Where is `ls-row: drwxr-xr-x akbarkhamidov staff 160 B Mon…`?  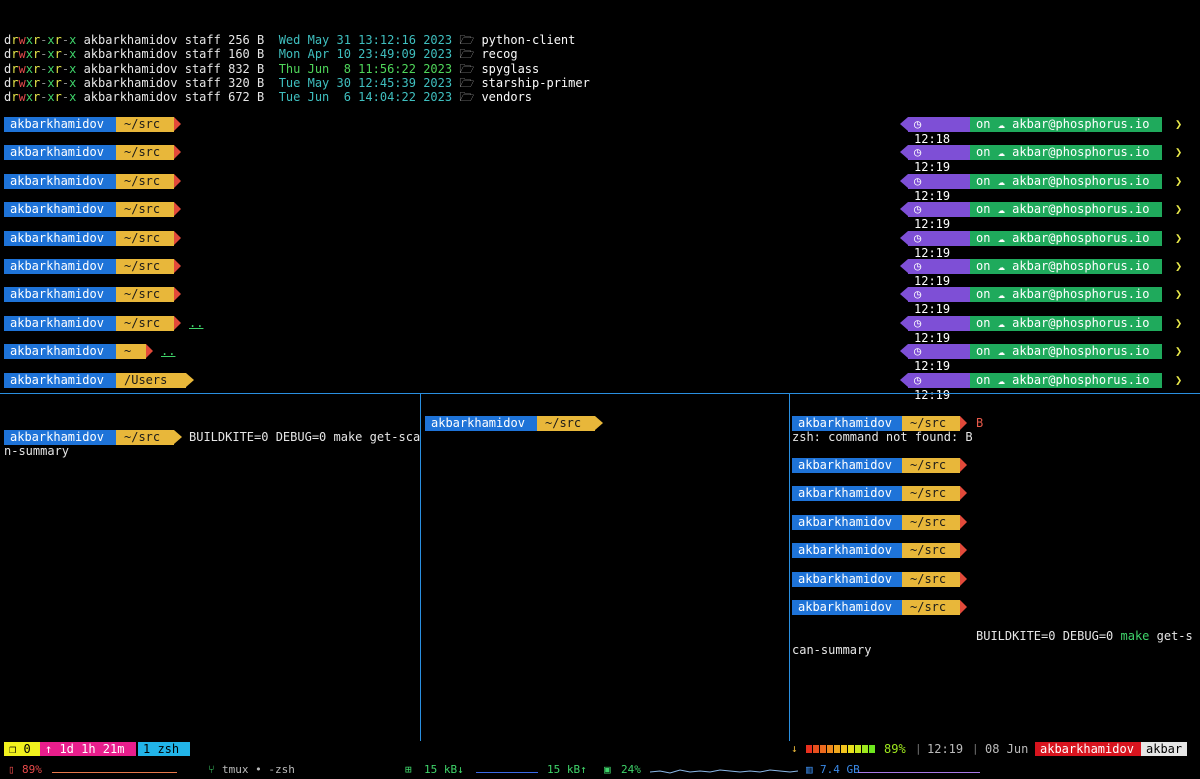 ls-row: drwxr-xr-x akbarkhamidov staff 160 B Mon… is located at coordinates (261, 54).